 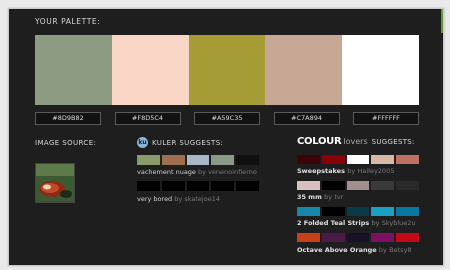 I want to click on kuler-suggestion-title: very bored by skatejoe14, so click(x=178, y=199).